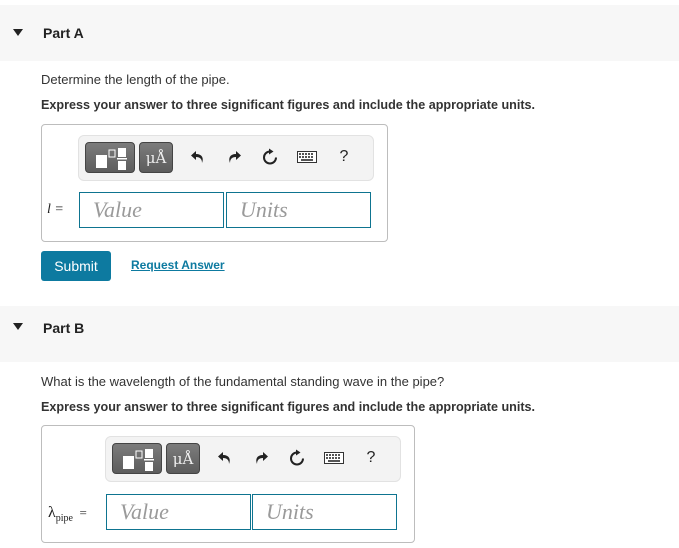 The image size is (679, 548). Describe the element at coordinates (178, 265) in the screenshot. I see `request-answer-link: Request Answer` at that location.